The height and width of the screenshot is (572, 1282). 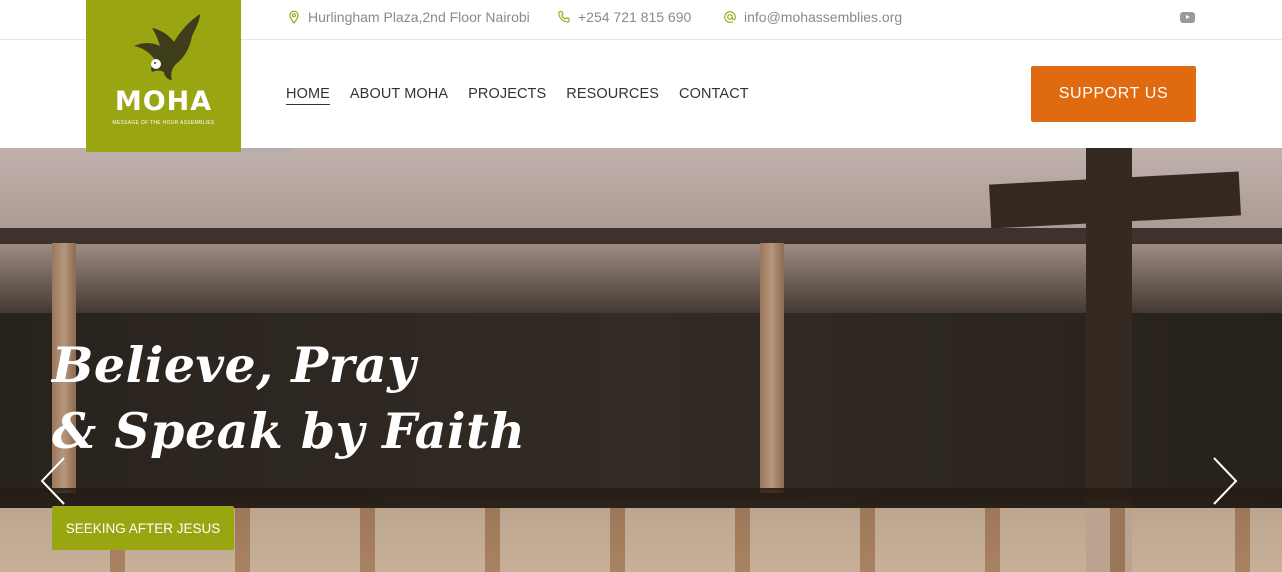 What do you see at coordinates (714, 95) in the screenshot?
I see `nav-contact: CONTACT` at bounding box center [714, 95].